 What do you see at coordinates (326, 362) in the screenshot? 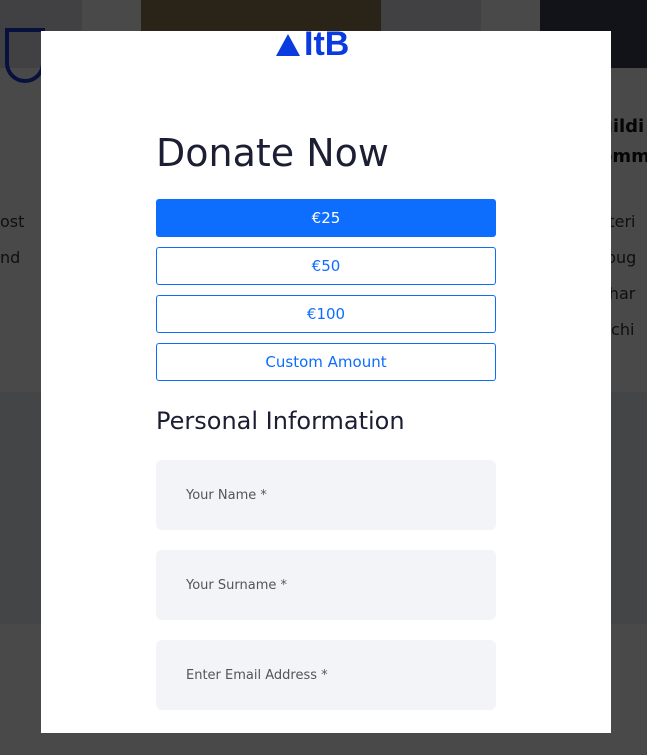
I see `custom-amount-button: Custom Amount` at bounding box center [326, 362].